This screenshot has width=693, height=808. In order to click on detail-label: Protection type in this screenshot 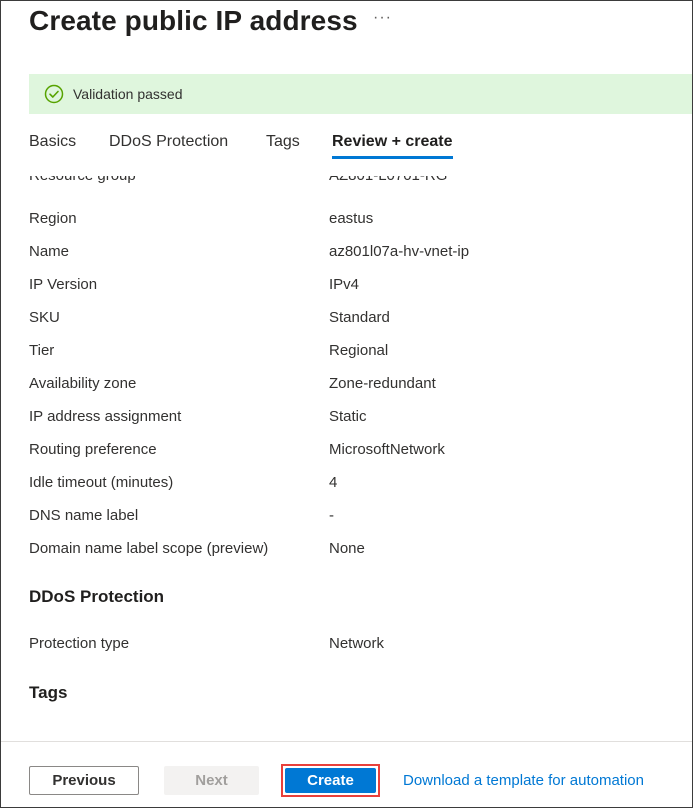, I will do `click(79, 643)`.